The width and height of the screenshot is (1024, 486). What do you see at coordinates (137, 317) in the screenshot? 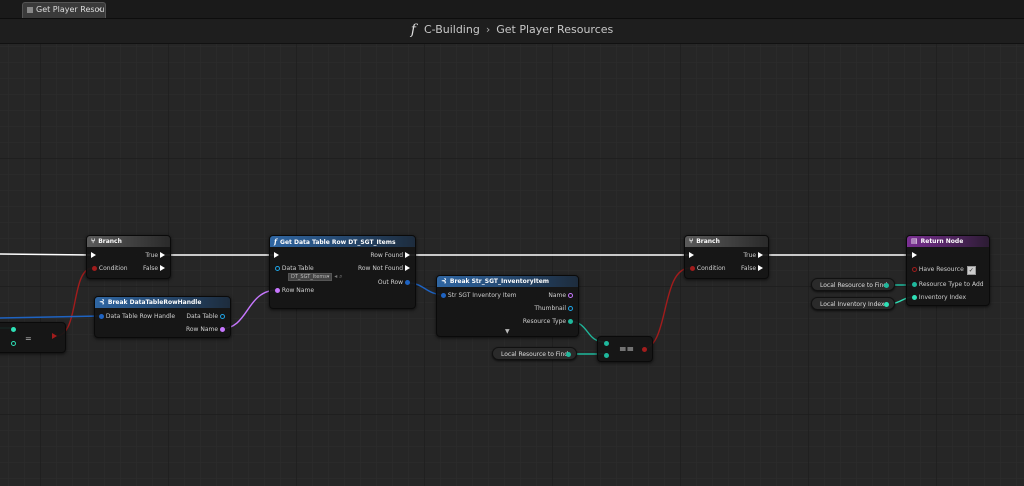
I see `rowhandle-input-pin: Data Table Row Handle` at bounding box center [137, 317].